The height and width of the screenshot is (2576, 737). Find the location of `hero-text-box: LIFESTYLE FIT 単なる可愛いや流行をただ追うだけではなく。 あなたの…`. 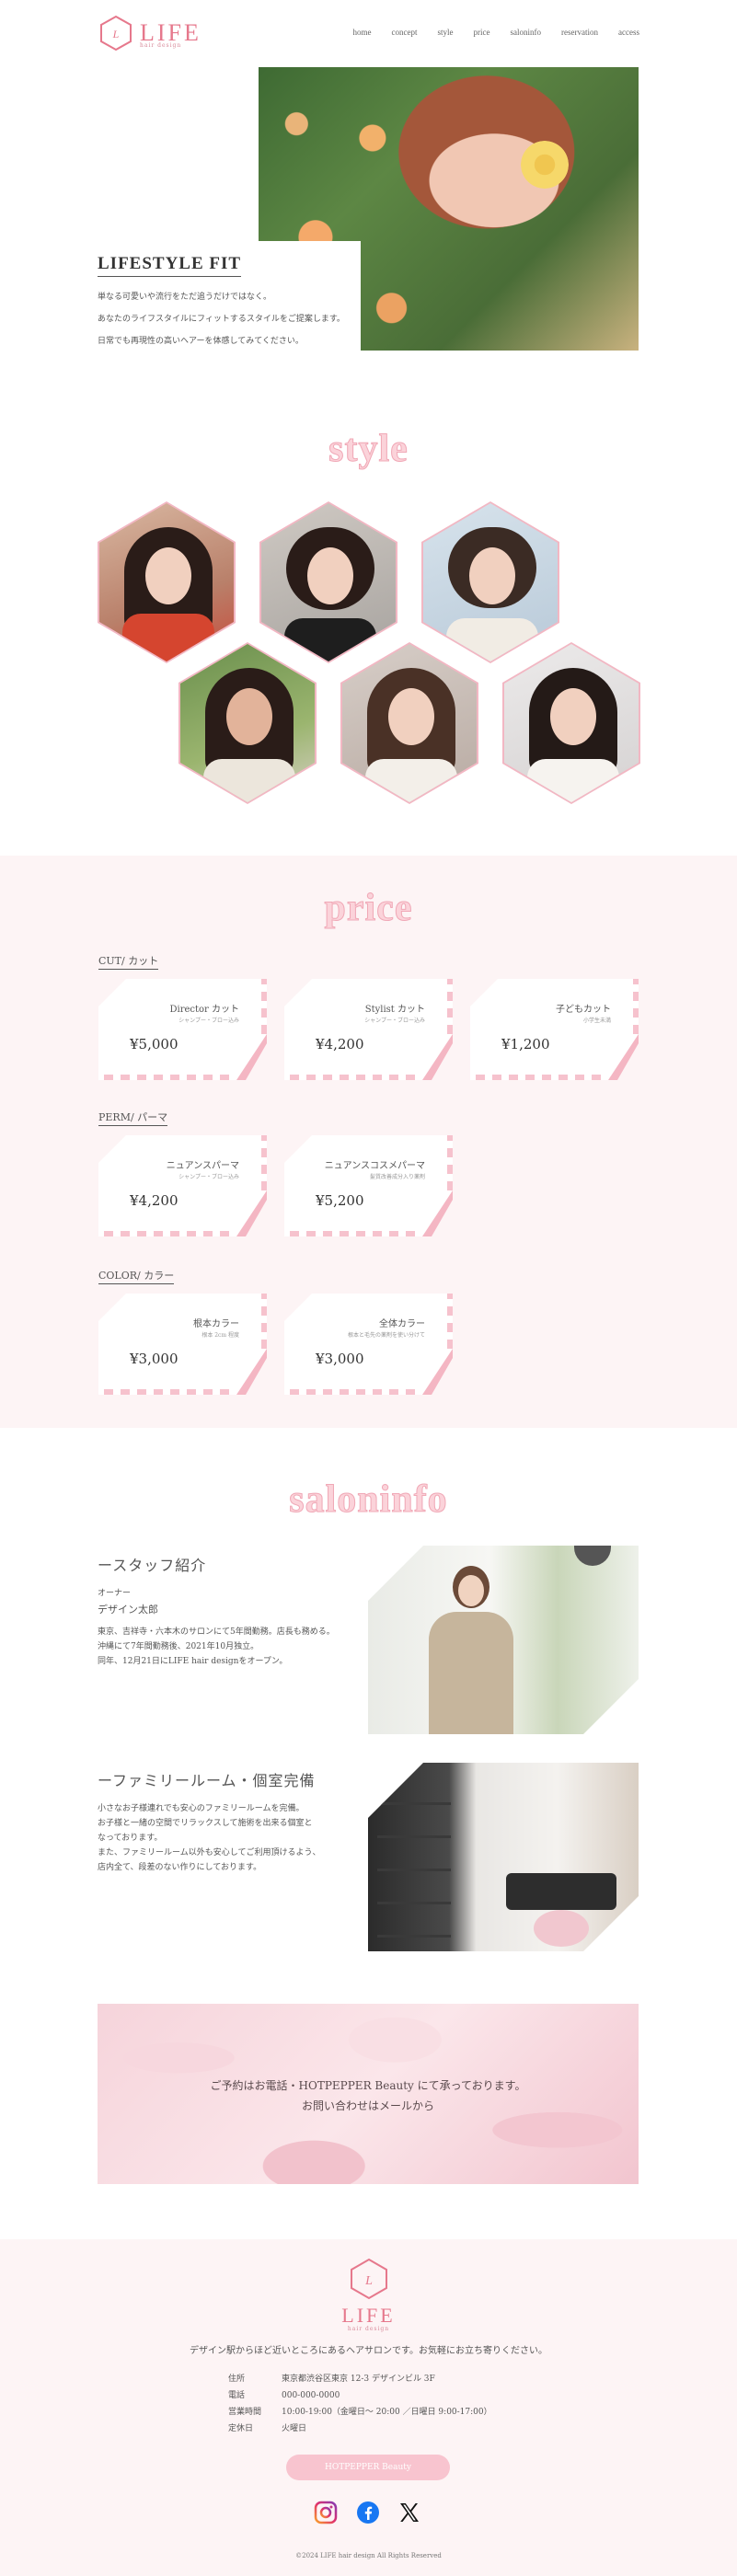

hero-text-box: LIFESTYLE FIT 単なる可愛いや流行をただ追うだけではなく。 あなたの… is located at coordinates (229, 296).